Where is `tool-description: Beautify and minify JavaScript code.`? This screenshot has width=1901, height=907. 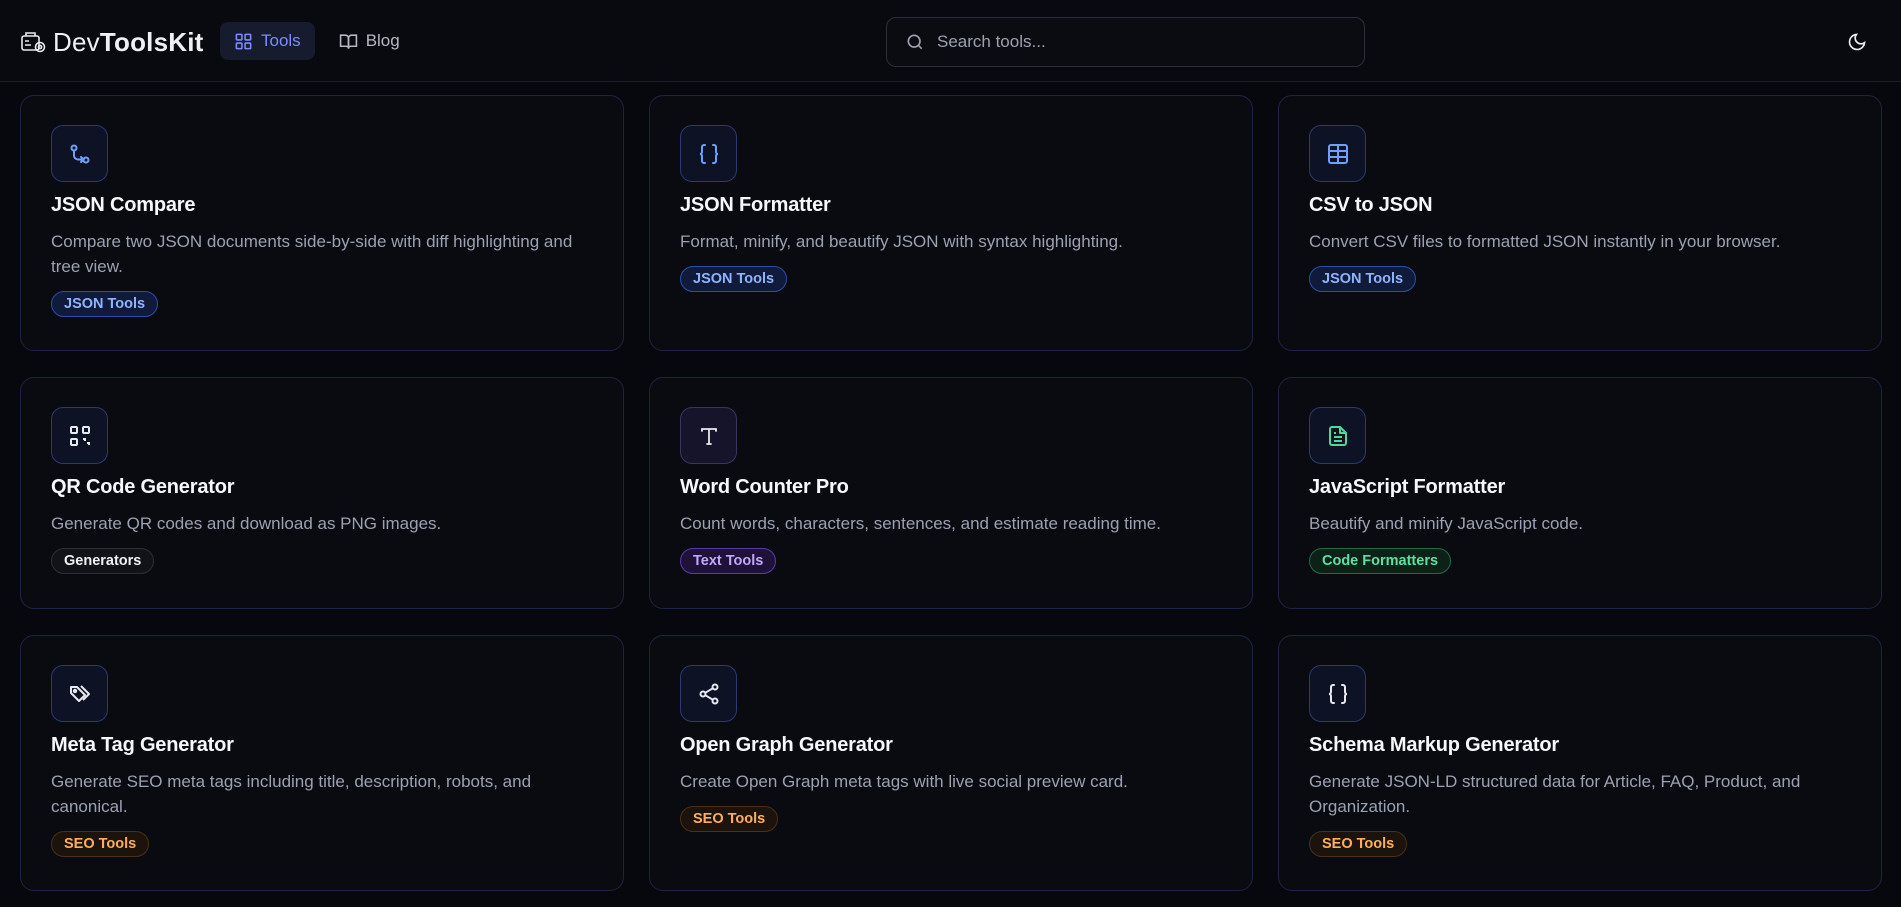
tool-description: Beautify and minify JavaScript code. is located at coordinates (1446, 523).